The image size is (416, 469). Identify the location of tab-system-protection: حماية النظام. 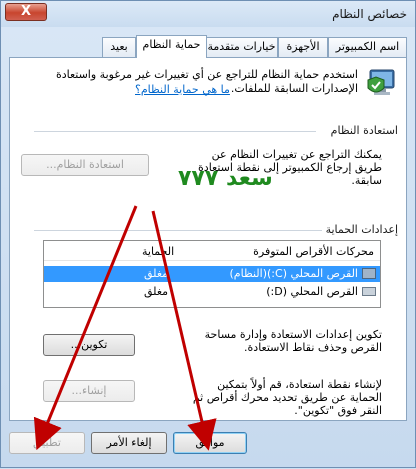
(171, 46).